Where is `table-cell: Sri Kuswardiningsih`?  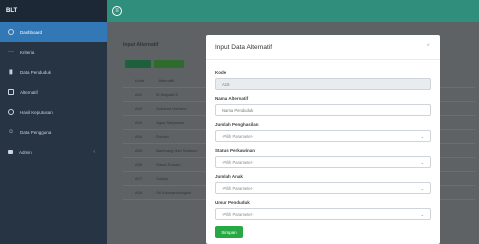 table-cell: Sri Kuswardiningsih is located at coordinates (174, 192).